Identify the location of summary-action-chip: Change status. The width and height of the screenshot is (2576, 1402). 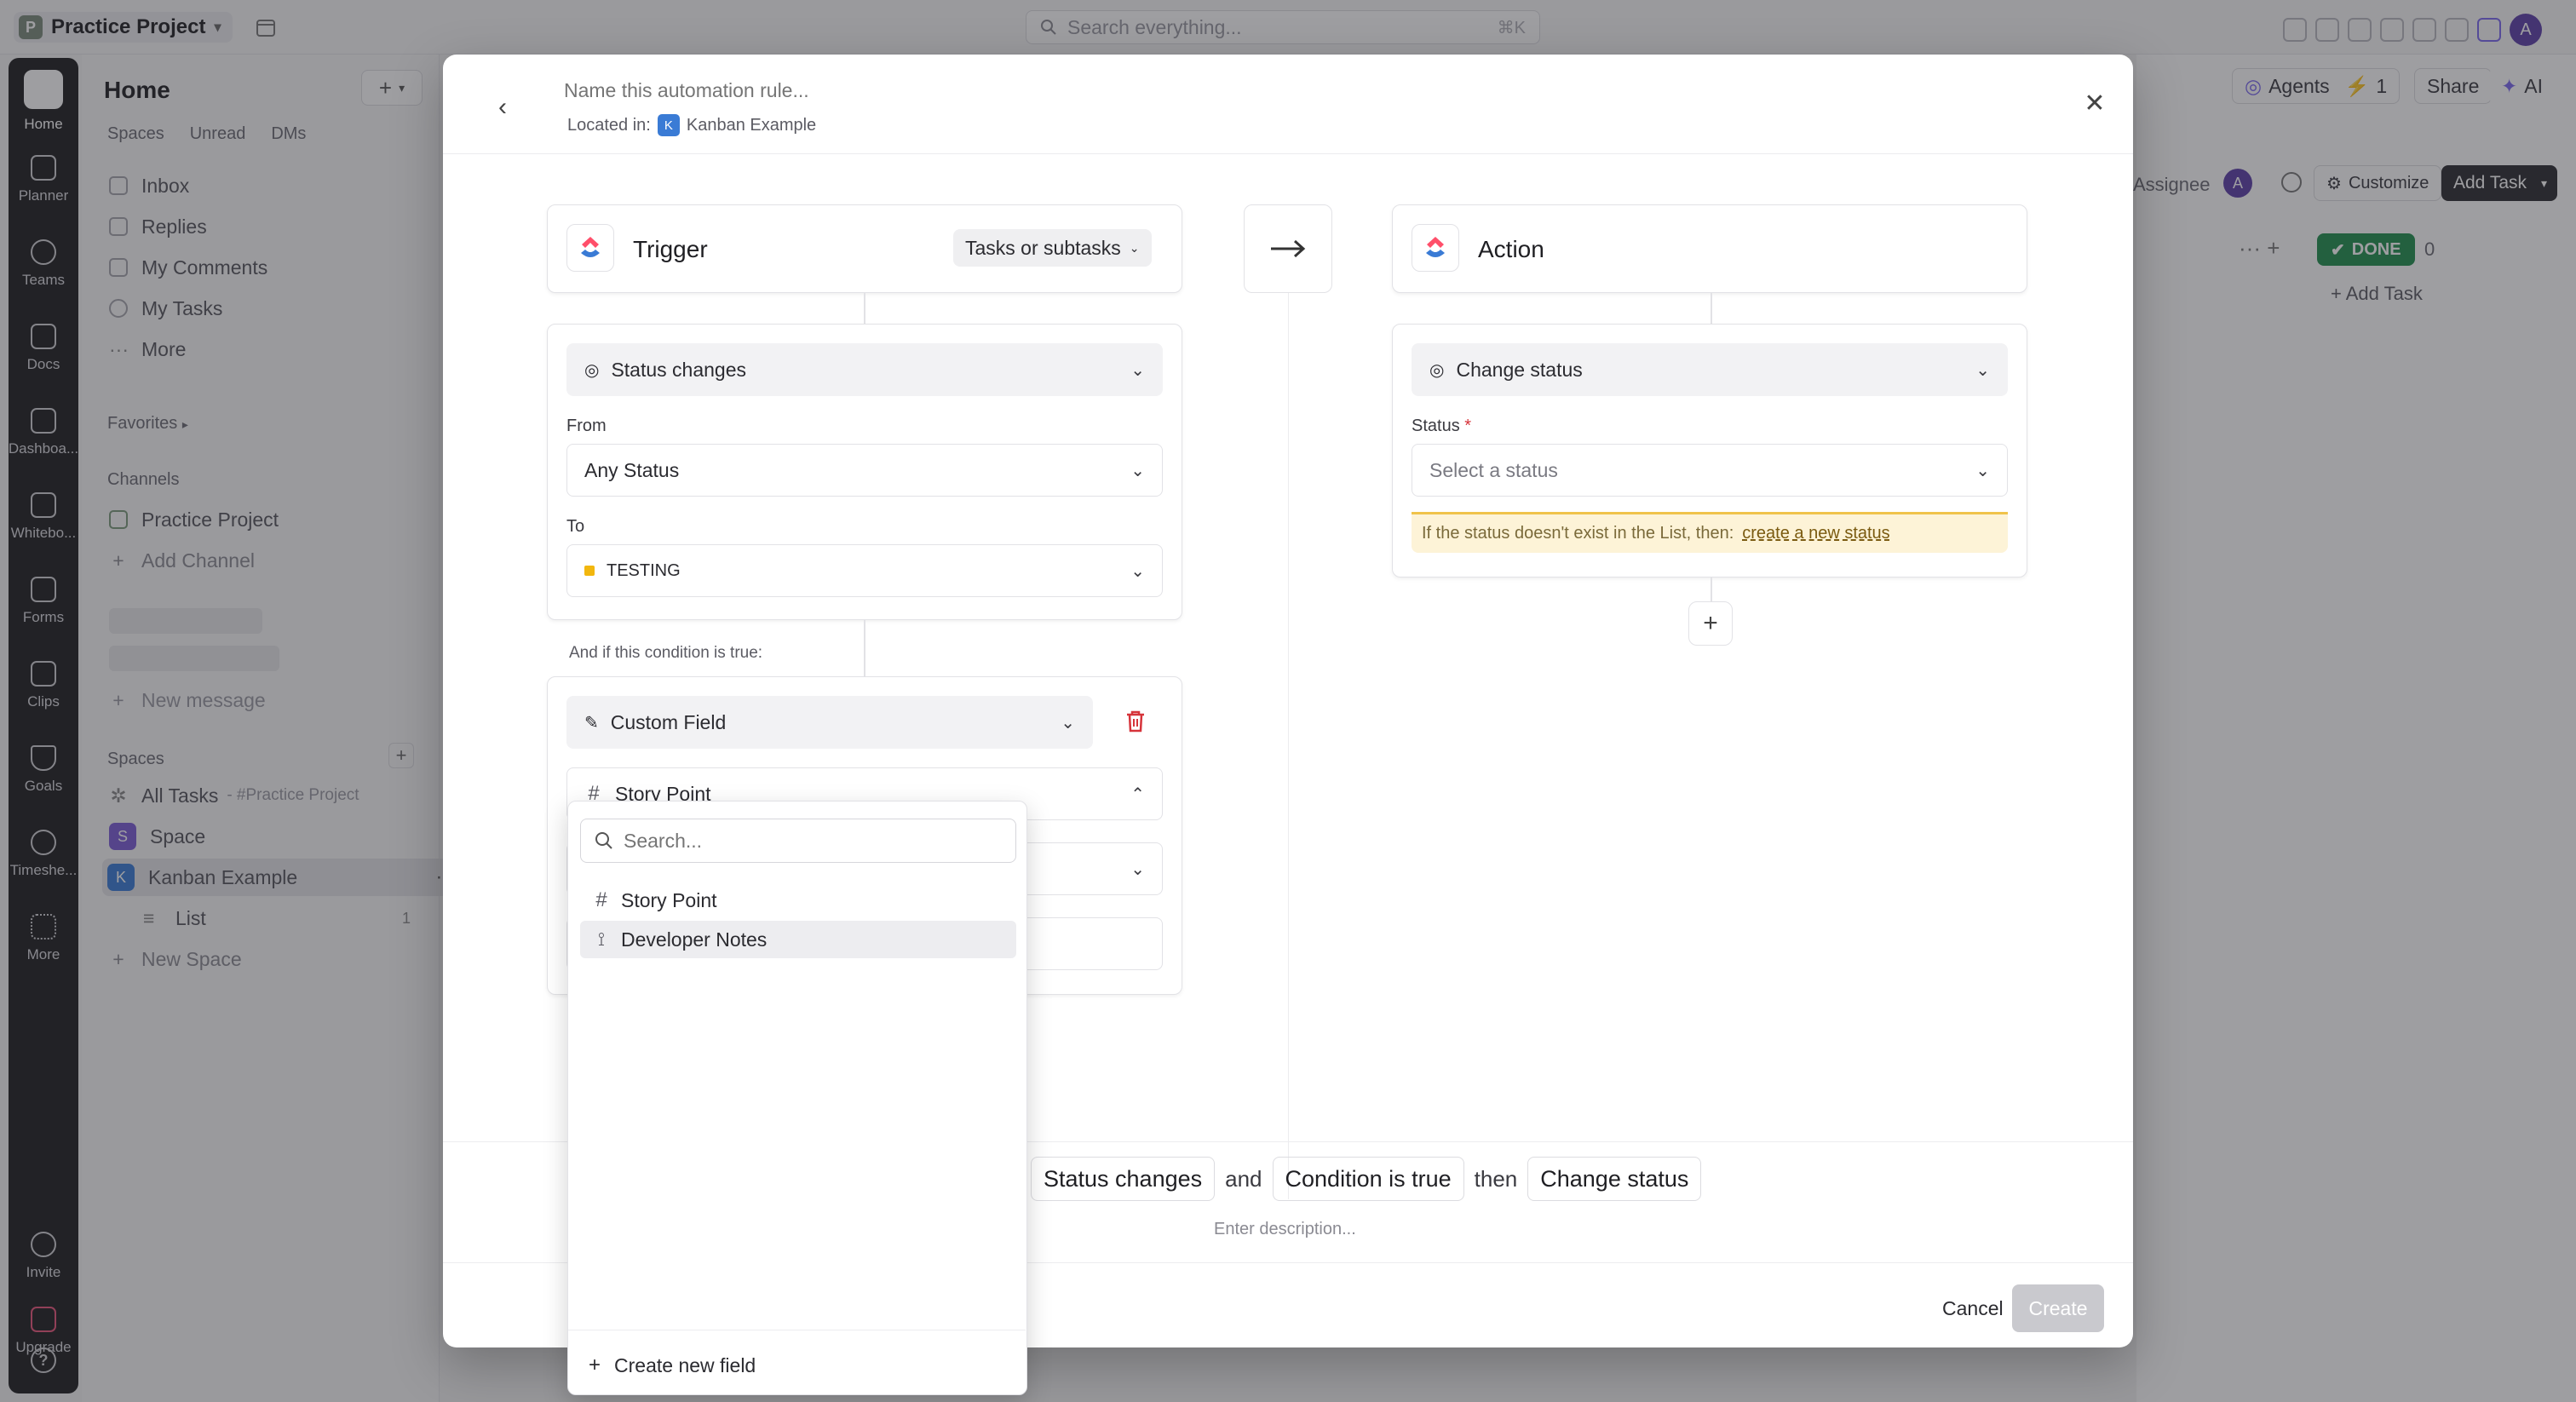
(1614, 1179).